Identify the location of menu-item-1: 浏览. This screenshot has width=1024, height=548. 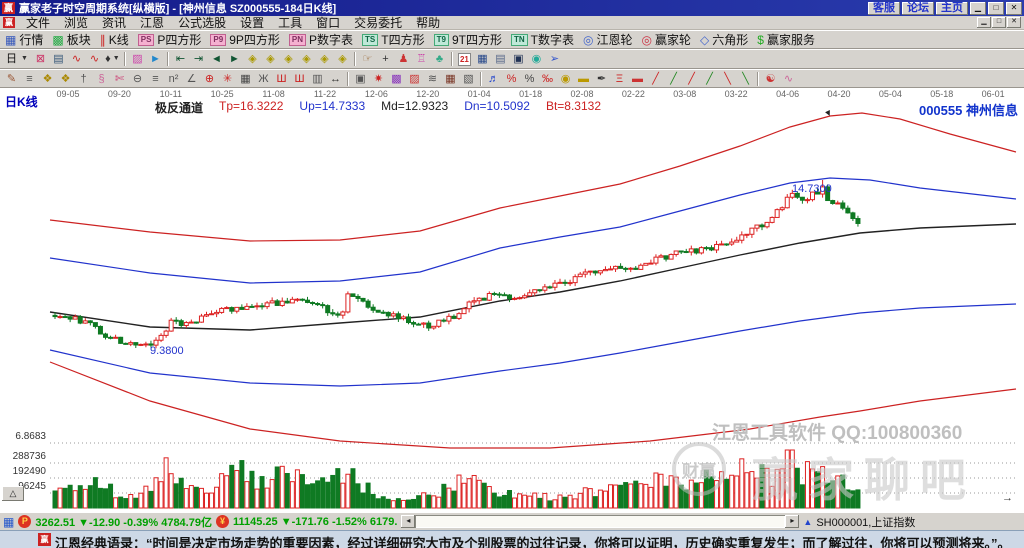
(76, 23).